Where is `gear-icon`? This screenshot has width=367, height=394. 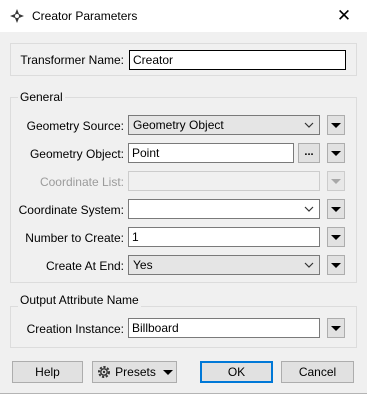
gear-icon is located at coordinates (104, 372).